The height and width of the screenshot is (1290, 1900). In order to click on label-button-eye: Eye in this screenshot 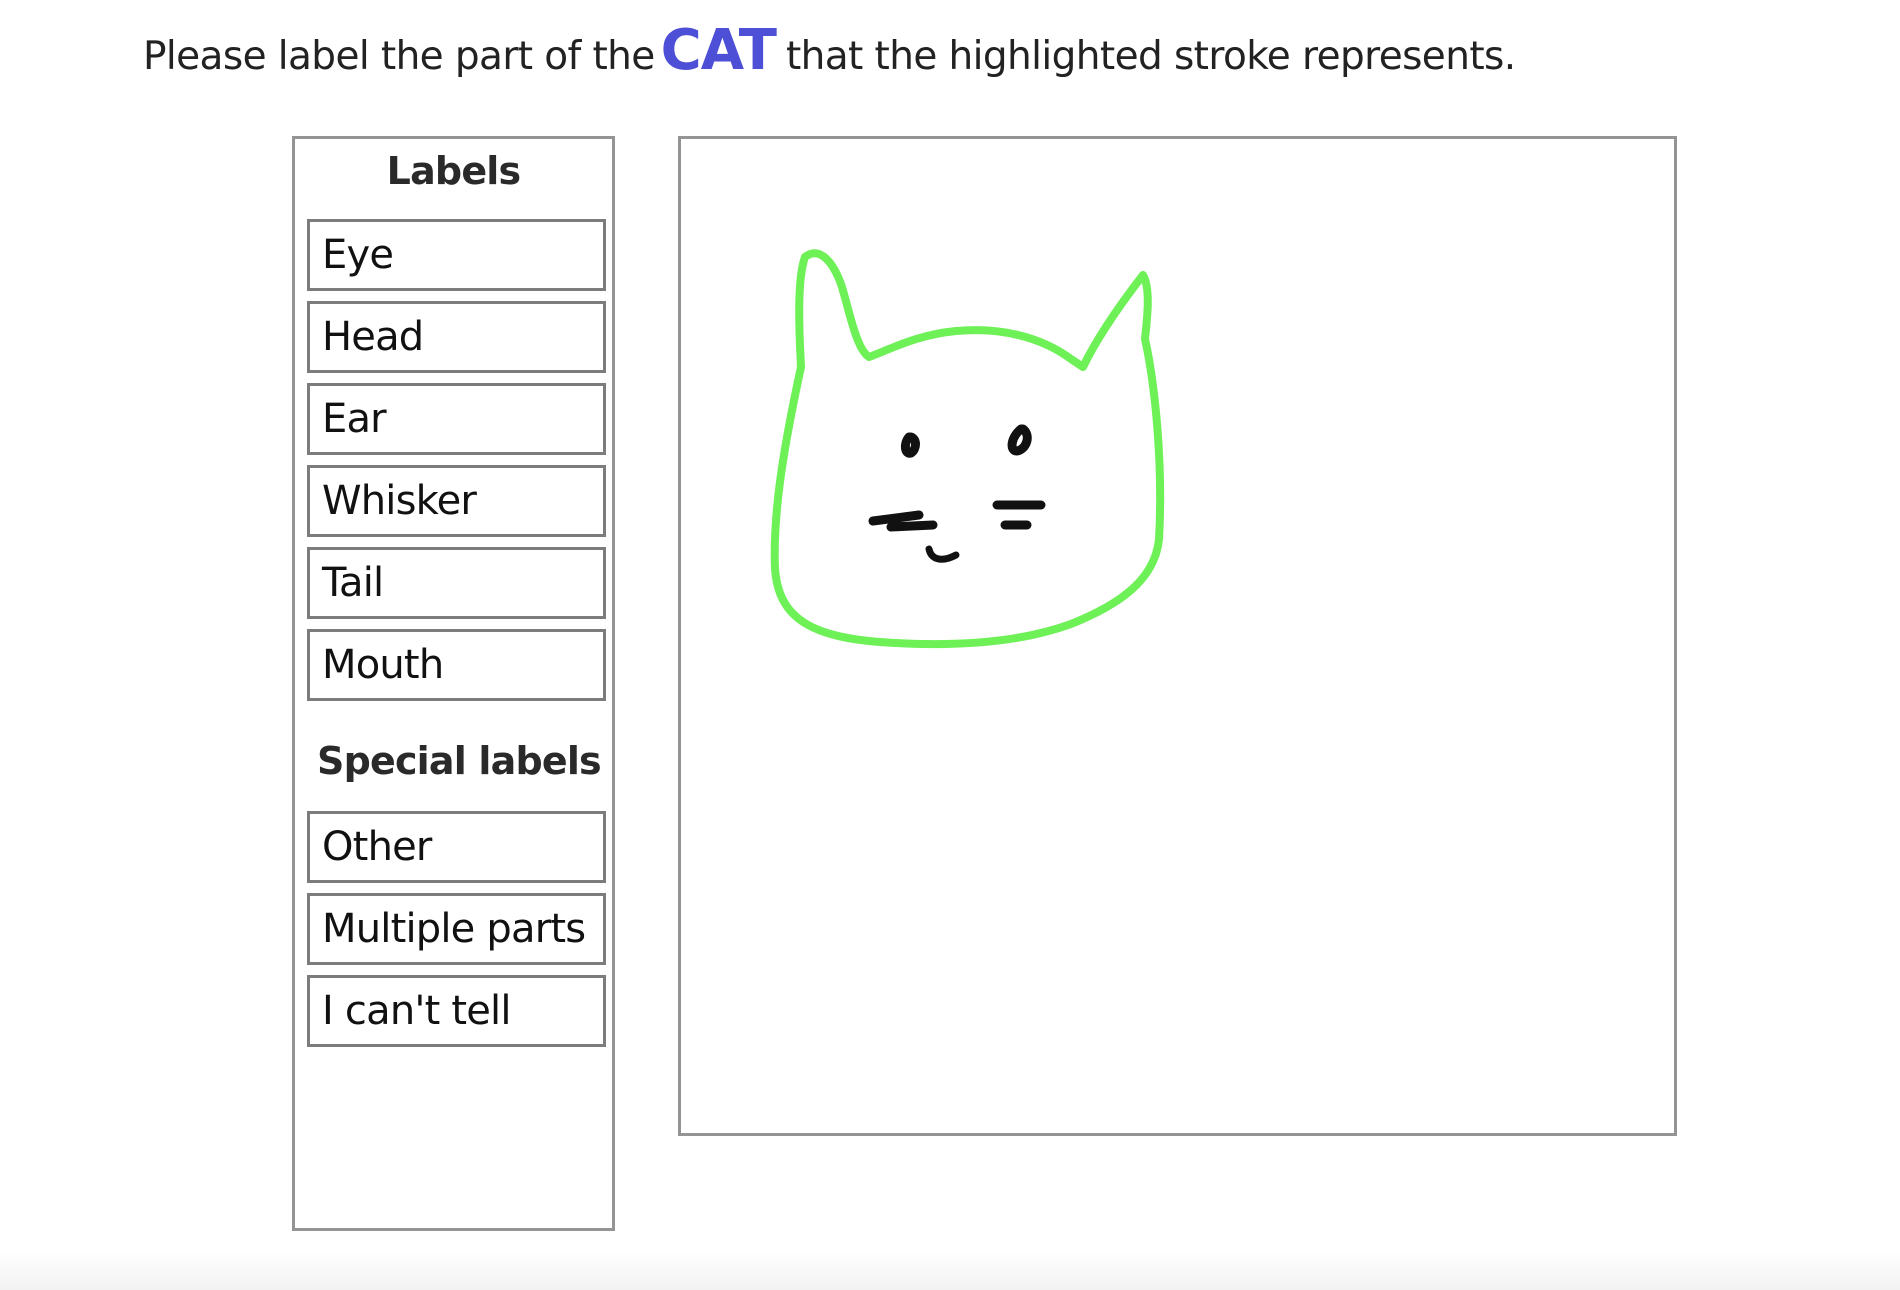, I will do `click(456, 255)`.